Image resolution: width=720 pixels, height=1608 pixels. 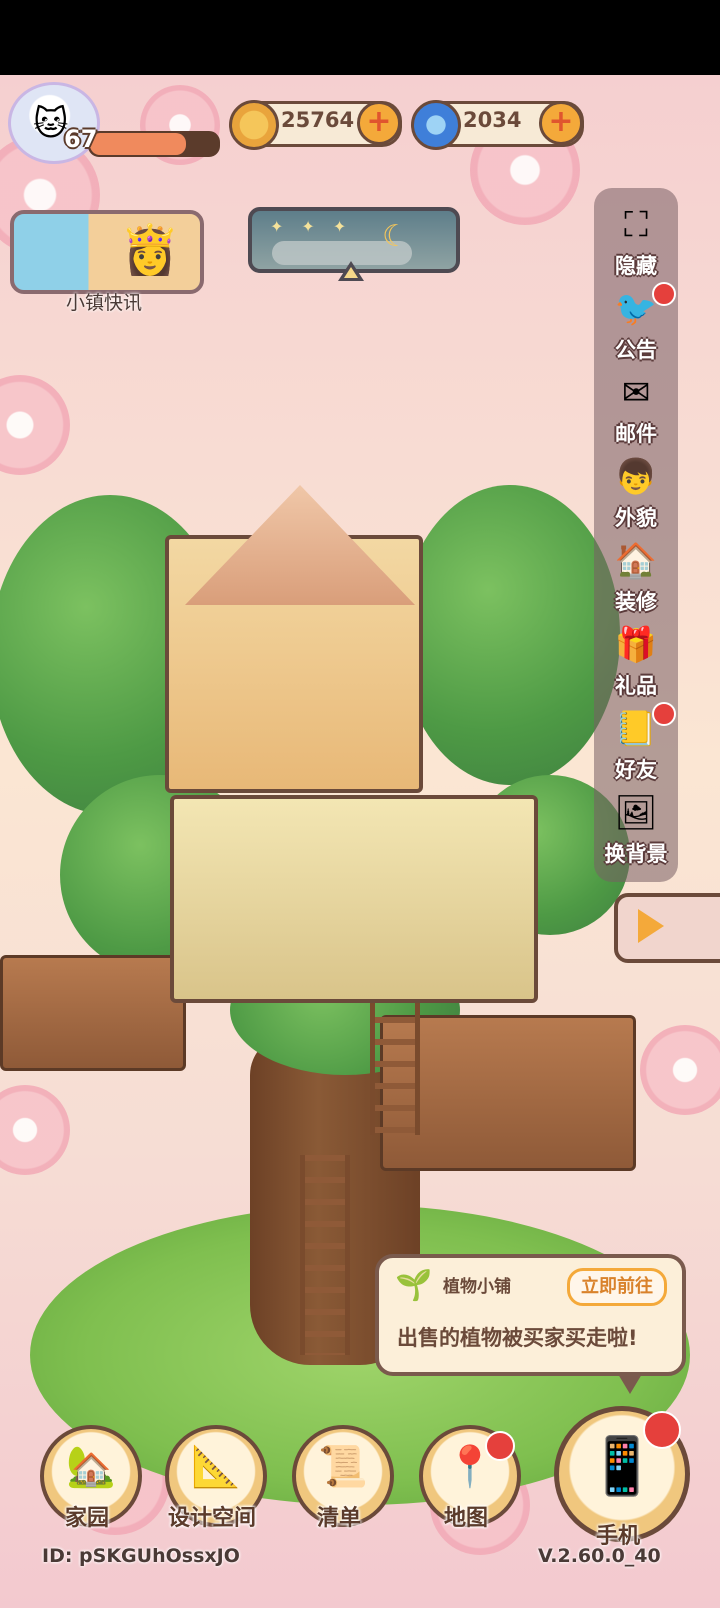 What do you see at coordinates (351, 271) in the screenshot?
I see `time-marker-icon` at bounding box center [351, 271].